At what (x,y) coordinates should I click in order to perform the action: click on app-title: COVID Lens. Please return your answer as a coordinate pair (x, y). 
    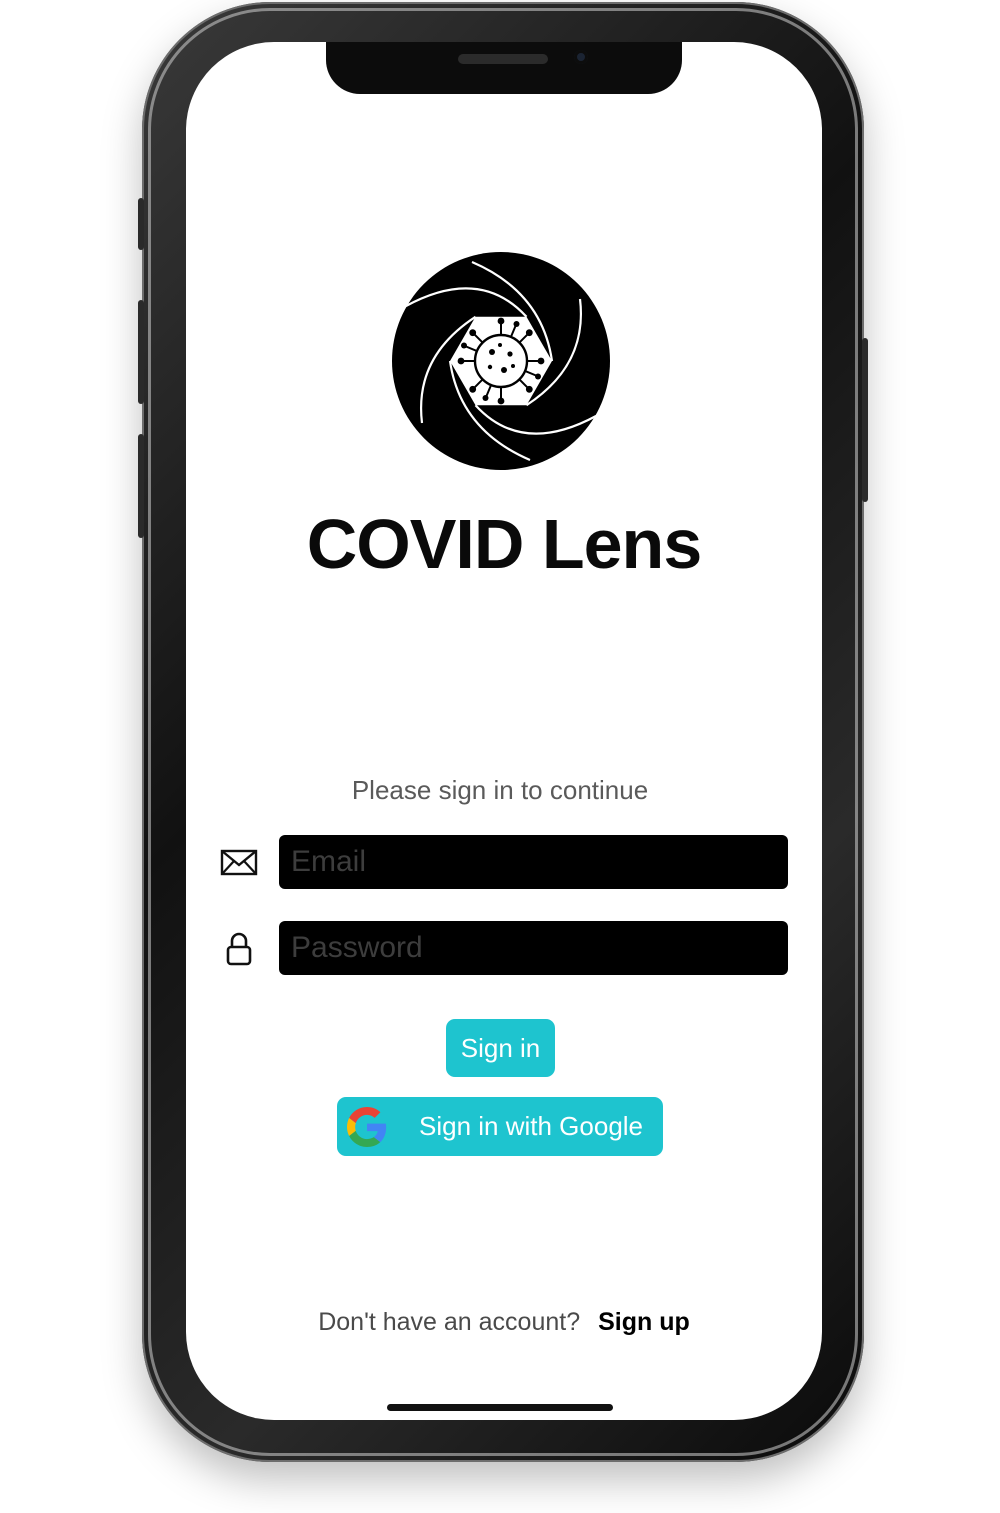
    Looking at the image, I should click on (504, 544).